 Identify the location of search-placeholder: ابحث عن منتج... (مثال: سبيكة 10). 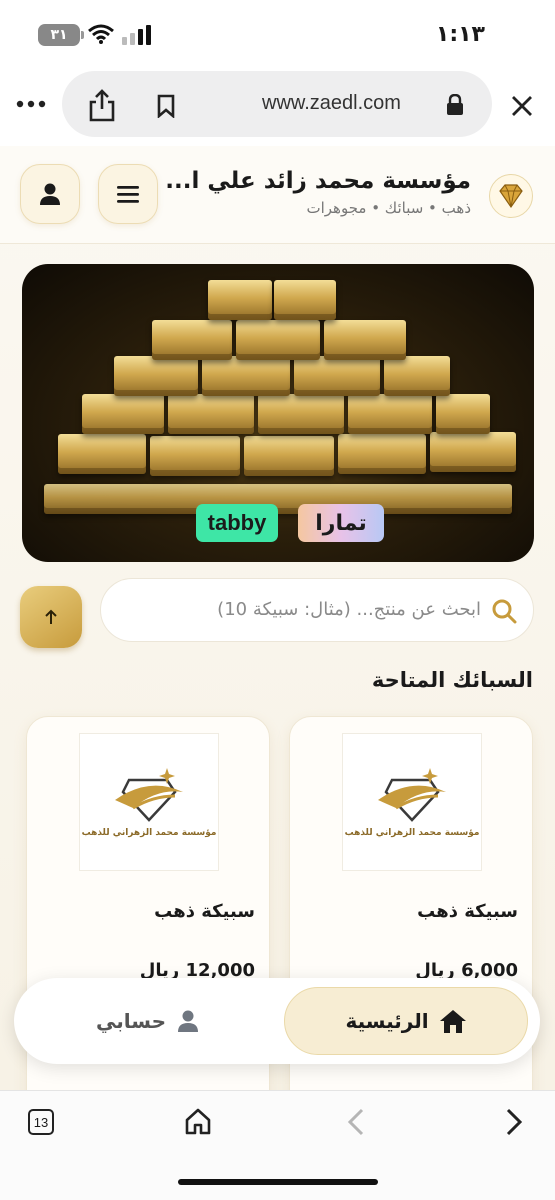
(349, 609).